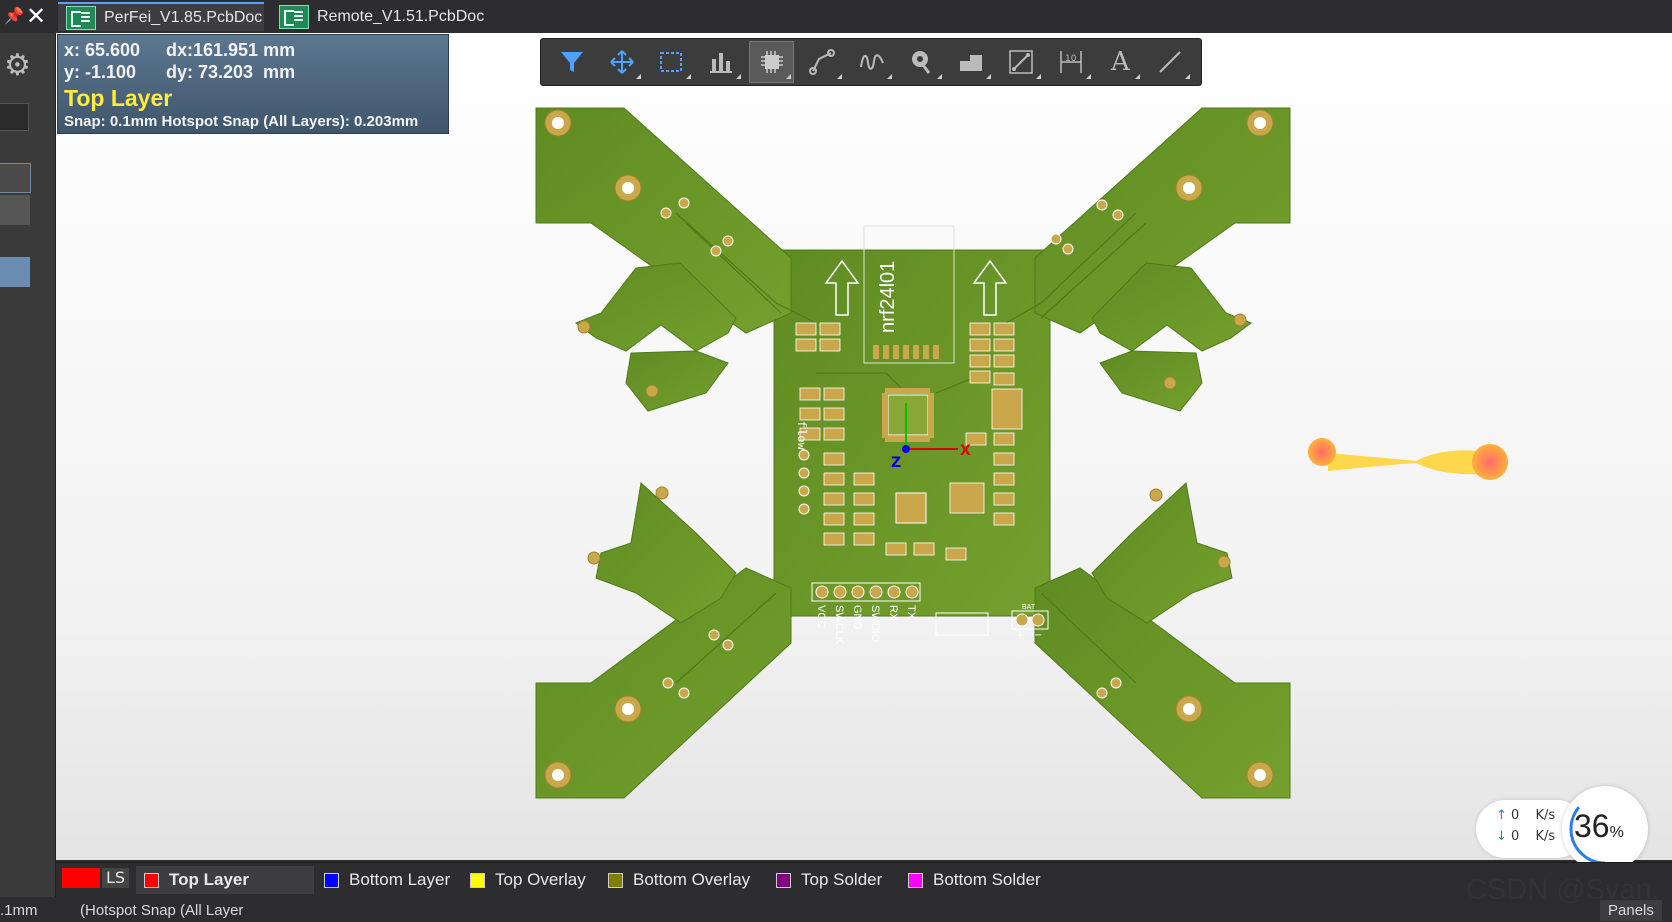  Describe the element at coordinates (1545, 815) in the screenshot. I see `upload-unit: K/s` at that location.